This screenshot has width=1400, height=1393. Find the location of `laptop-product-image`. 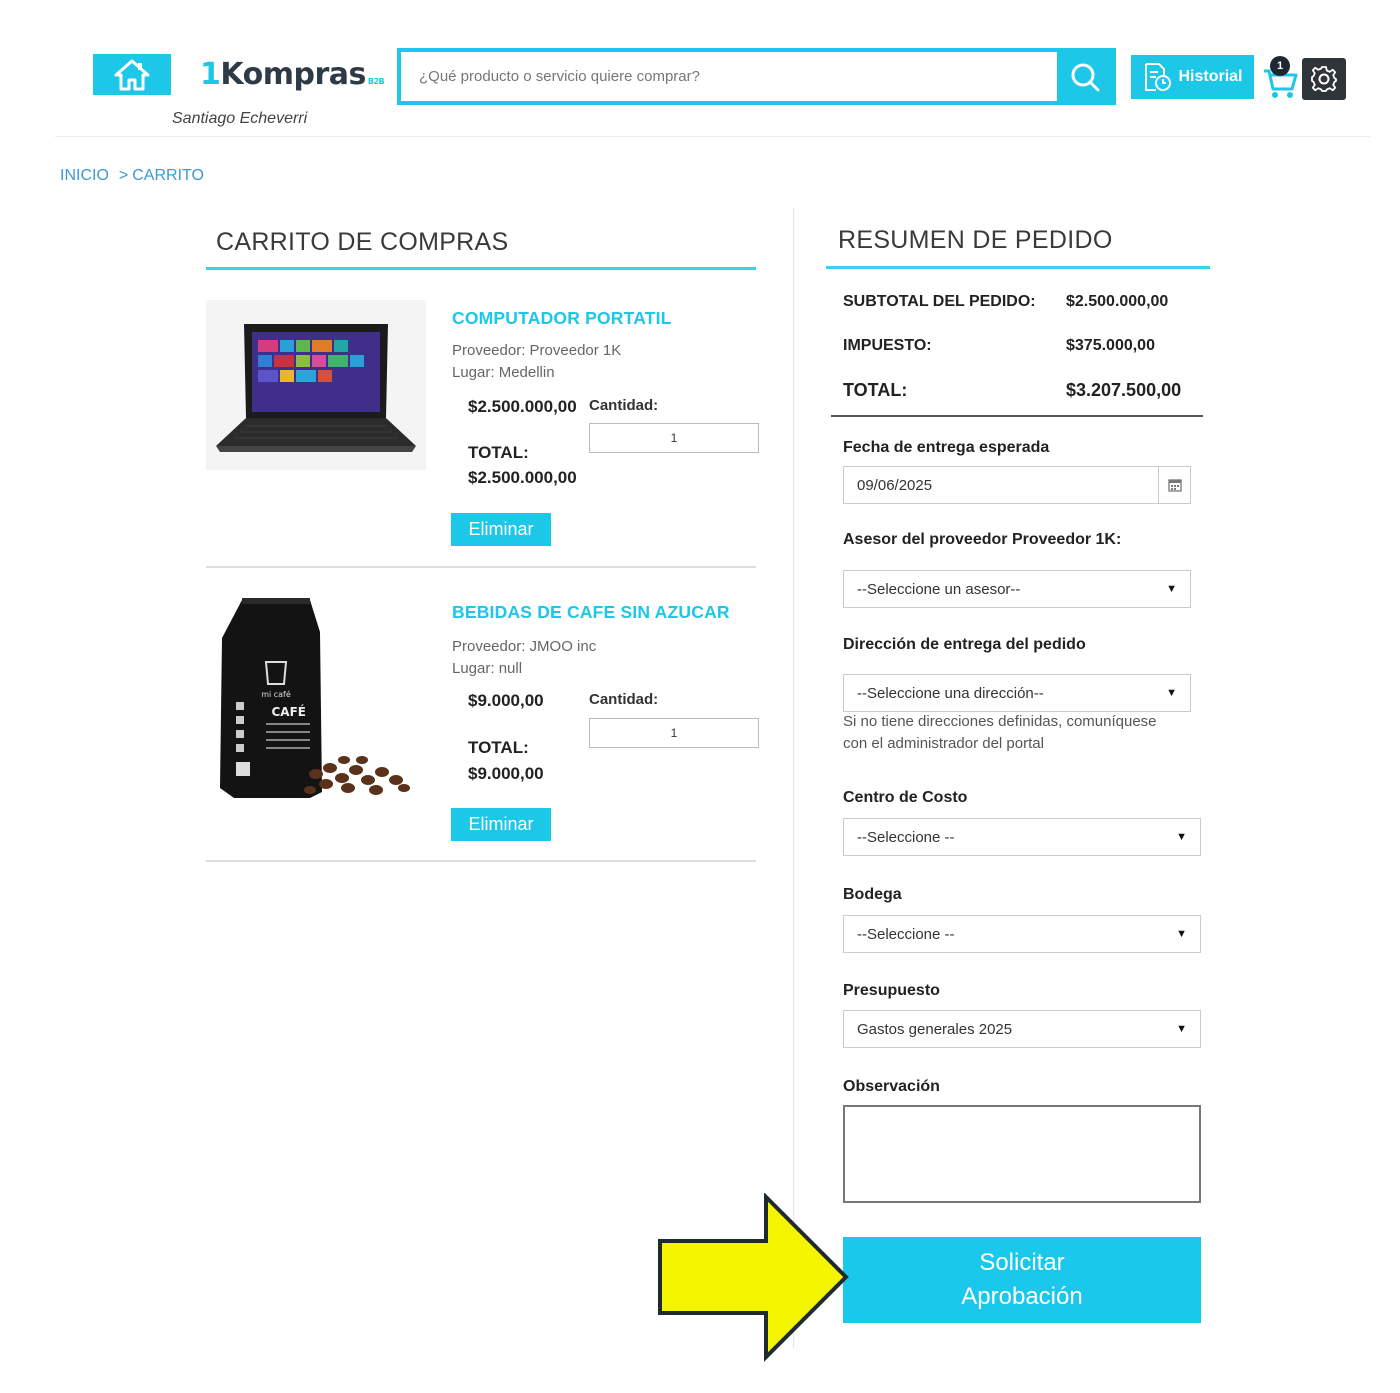

laptop-product-image is located at coordinates (316, 385).